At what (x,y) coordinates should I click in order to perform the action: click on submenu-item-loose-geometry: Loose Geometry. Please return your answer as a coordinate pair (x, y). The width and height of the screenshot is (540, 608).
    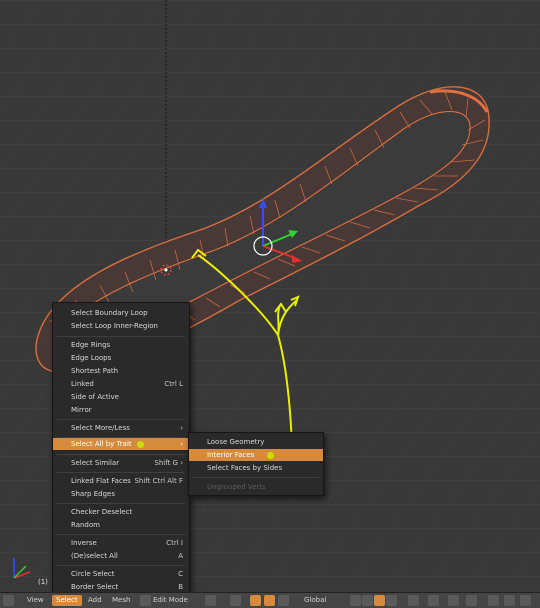
    Looking at the image, I should click on (256, 442).